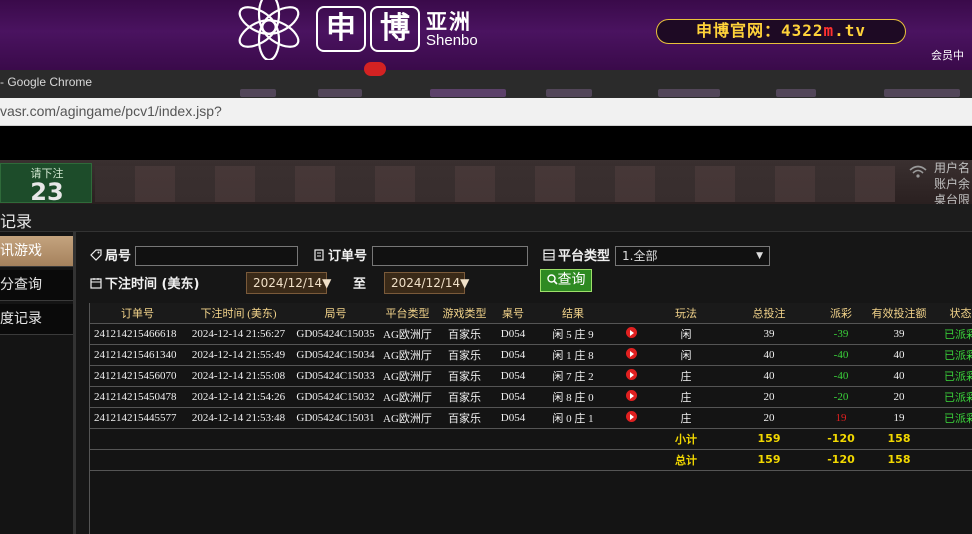  I want to click on total-row-payout: -120, so click(841, 460).